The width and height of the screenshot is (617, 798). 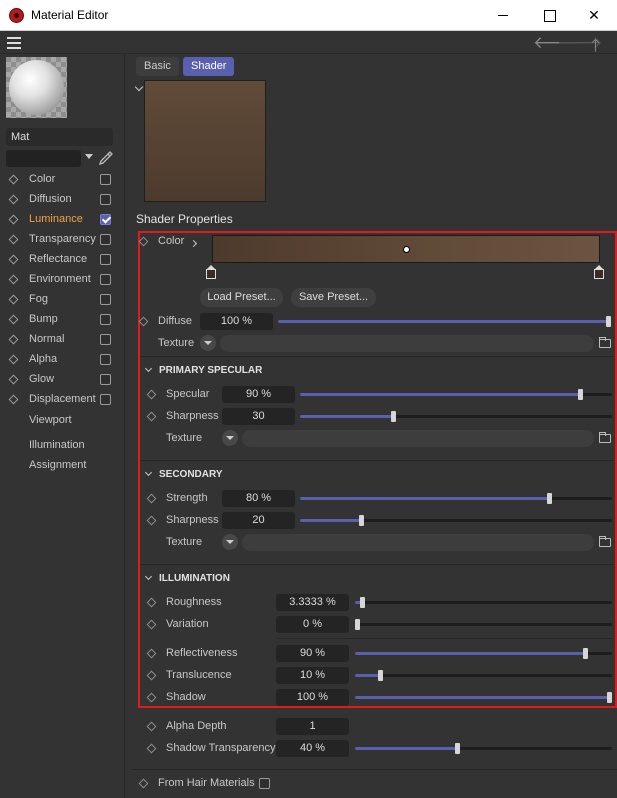 I want to click on sidebar-item-displacement: Displacement, so click(x=62, y=400).